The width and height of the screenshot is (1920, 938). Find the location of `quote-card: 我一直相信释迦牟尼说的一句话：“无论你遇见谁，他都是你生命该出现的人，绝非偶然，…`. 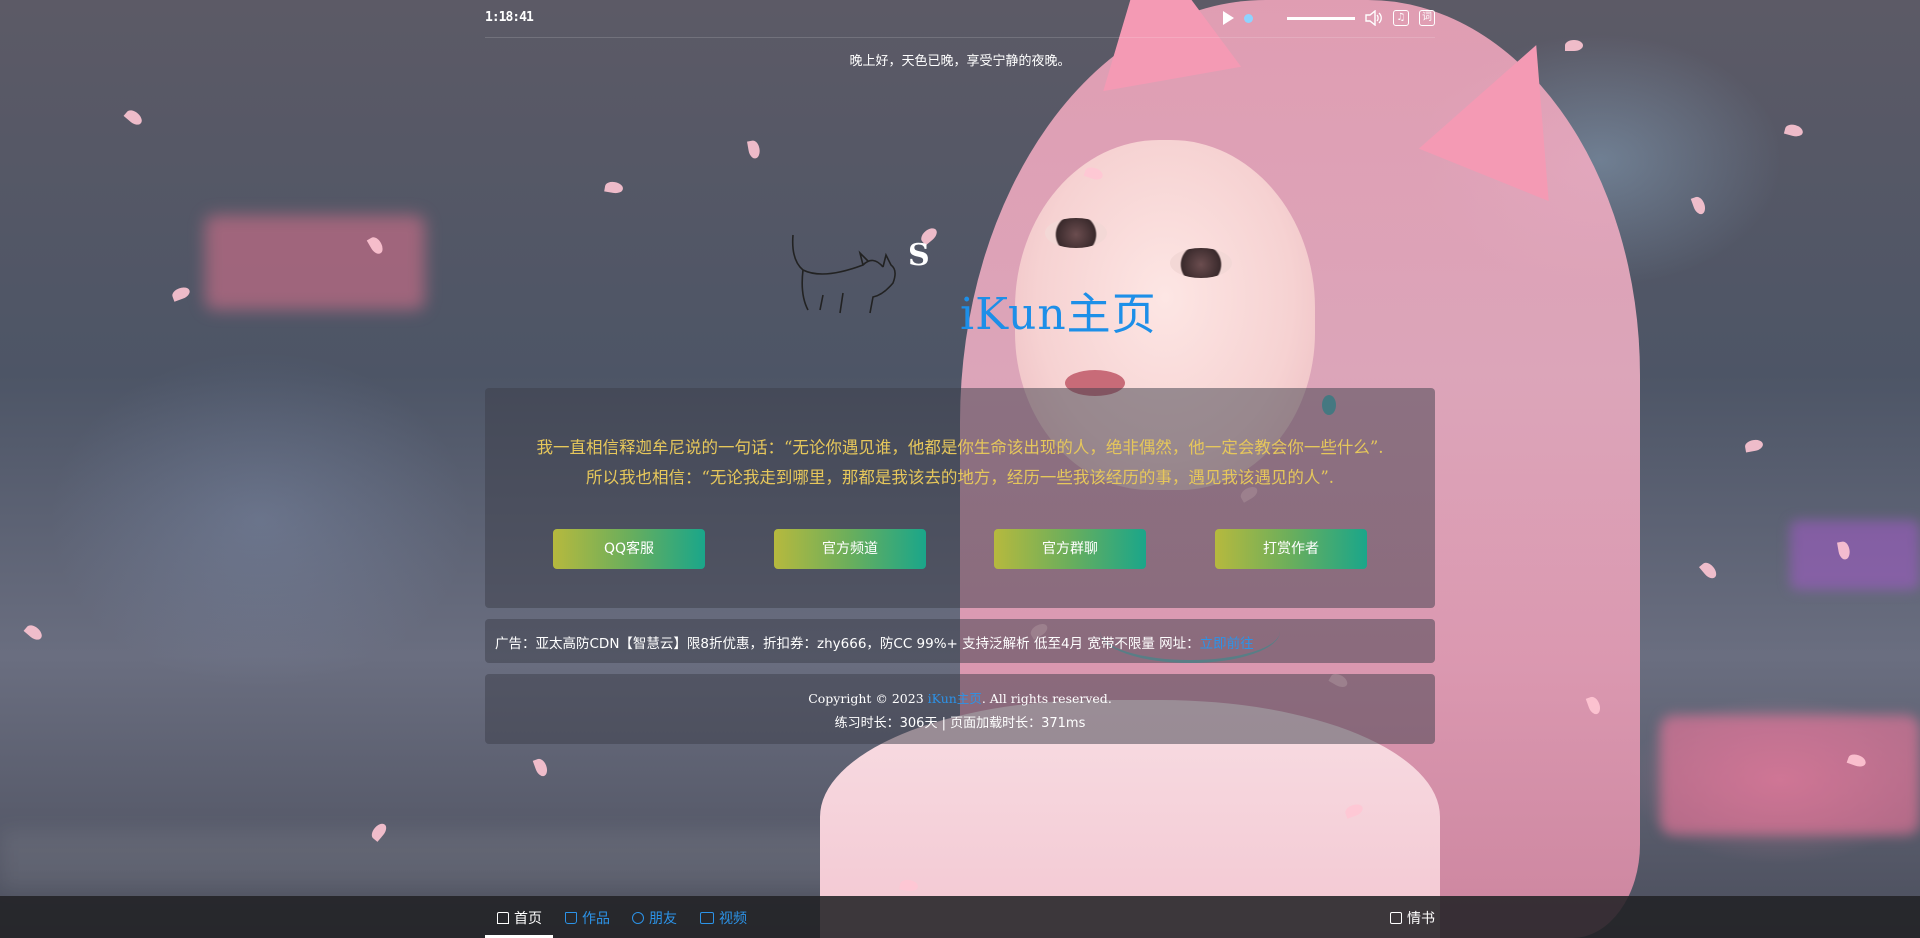

quote-card: 我一直相信释迦牟尼说的一句话：“无论你遇见谁，他都是你生命该出现的人，绝非偶然，… is located at coordinates (960, 498).